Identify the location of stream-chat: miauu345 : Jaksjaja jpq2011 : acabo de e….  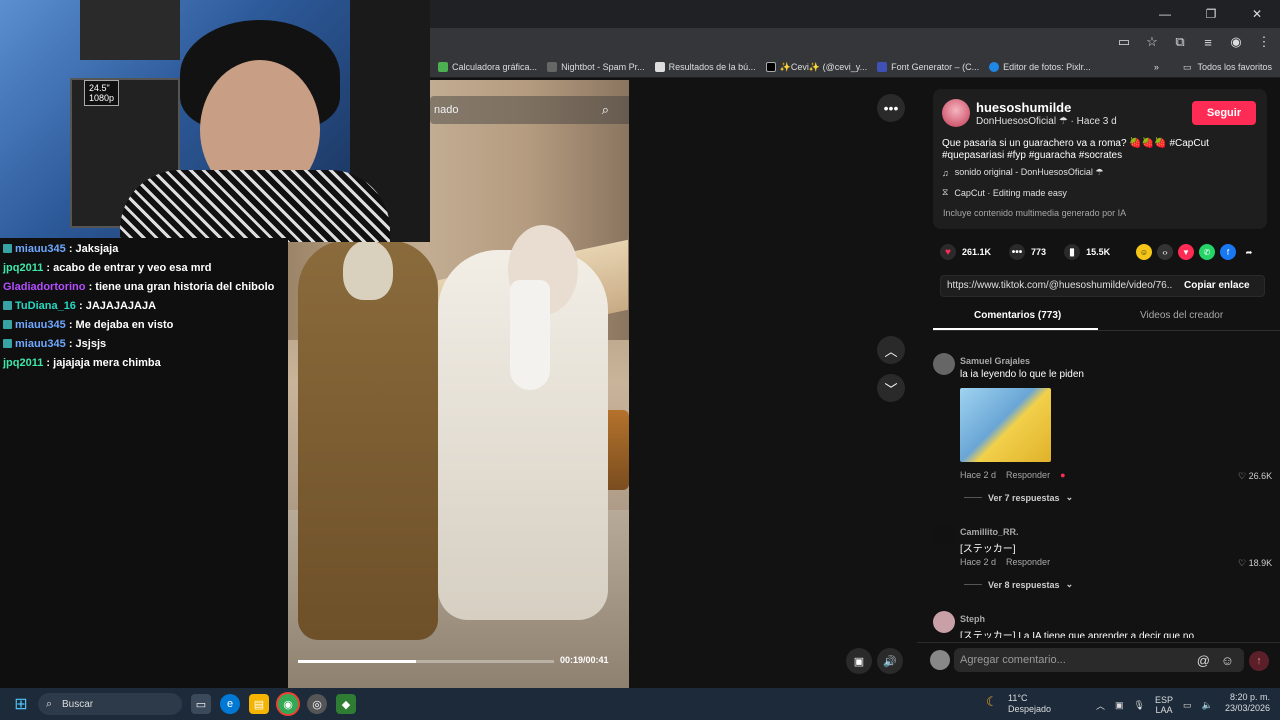
(144, 463).